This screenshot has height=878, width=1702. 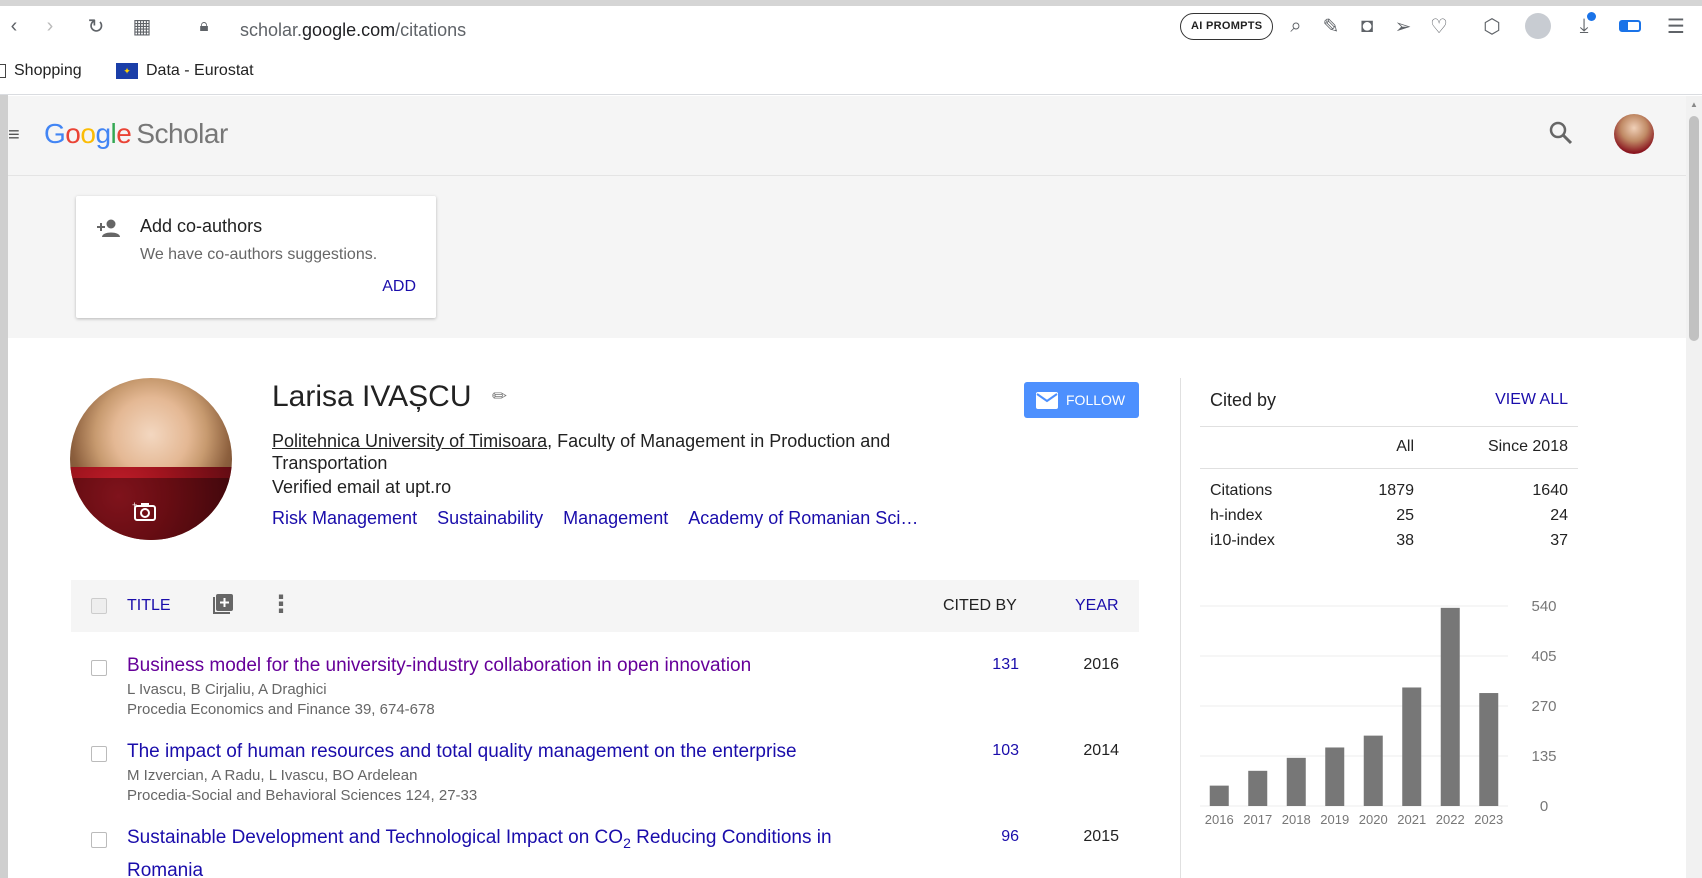 What do you see at coordinates (1531, 400) in the screenshot?
I see `view-all-link: VIEW ALL` at bounding box center [1531, 400].